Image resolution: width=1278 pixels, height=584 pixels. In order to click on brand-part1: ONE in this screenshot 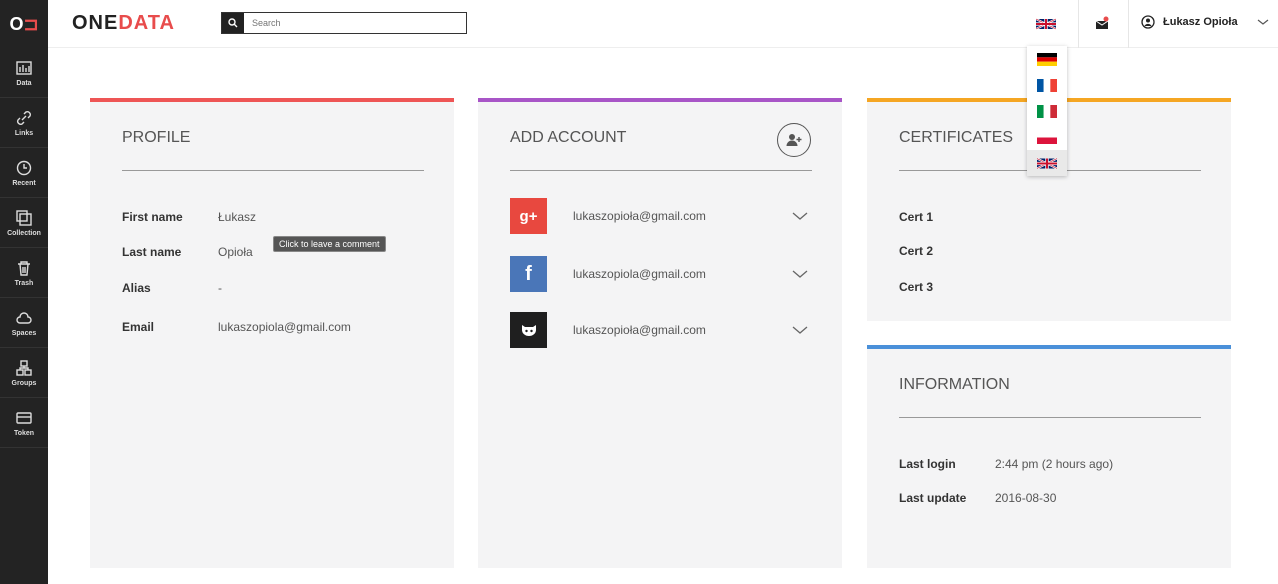, I will do `click(95, 23)`.